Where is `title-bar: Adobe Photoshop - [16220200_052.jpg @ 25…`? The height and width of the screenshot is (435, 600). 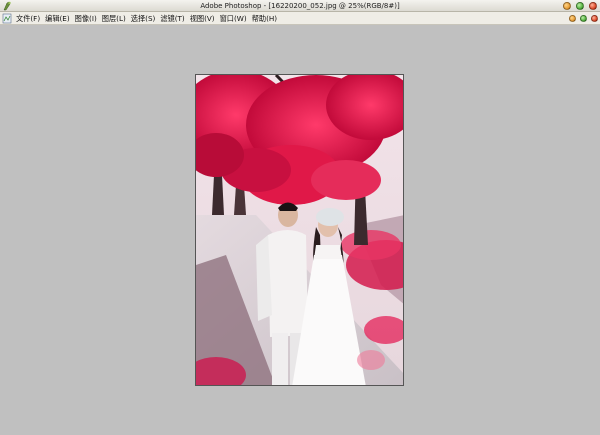
title-bar: Adobe Photoshop - [16220200_052.jpg @ 25… is located at coordinates (300, 6).